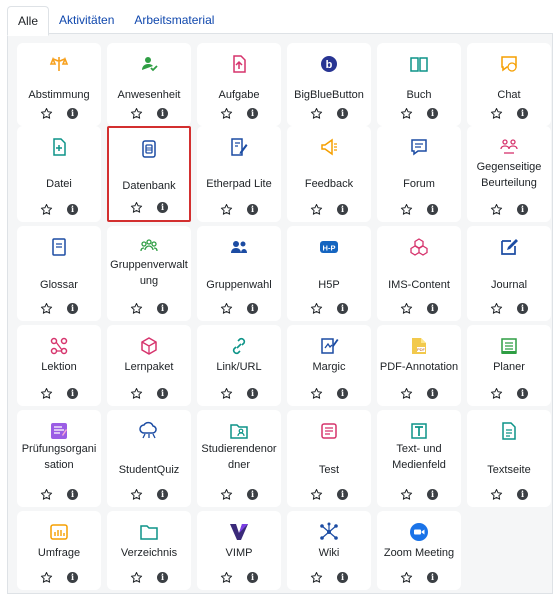 The image size is (559, 600). I want to click on module-card-umfrage: Umfrage i, so click(59, 550).